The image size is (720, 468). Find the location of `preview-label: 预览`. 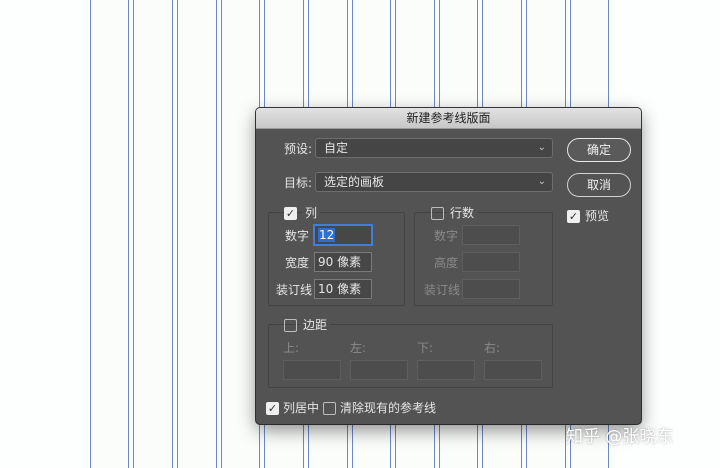

preview-label: 预览 is located at coordinates (597, 216).